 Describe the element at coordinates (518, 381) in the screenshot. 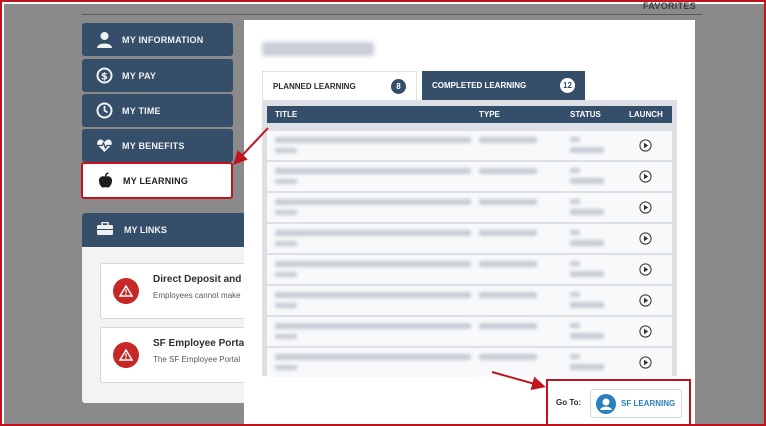

I see `arrow-to-sf-learning` at that location.